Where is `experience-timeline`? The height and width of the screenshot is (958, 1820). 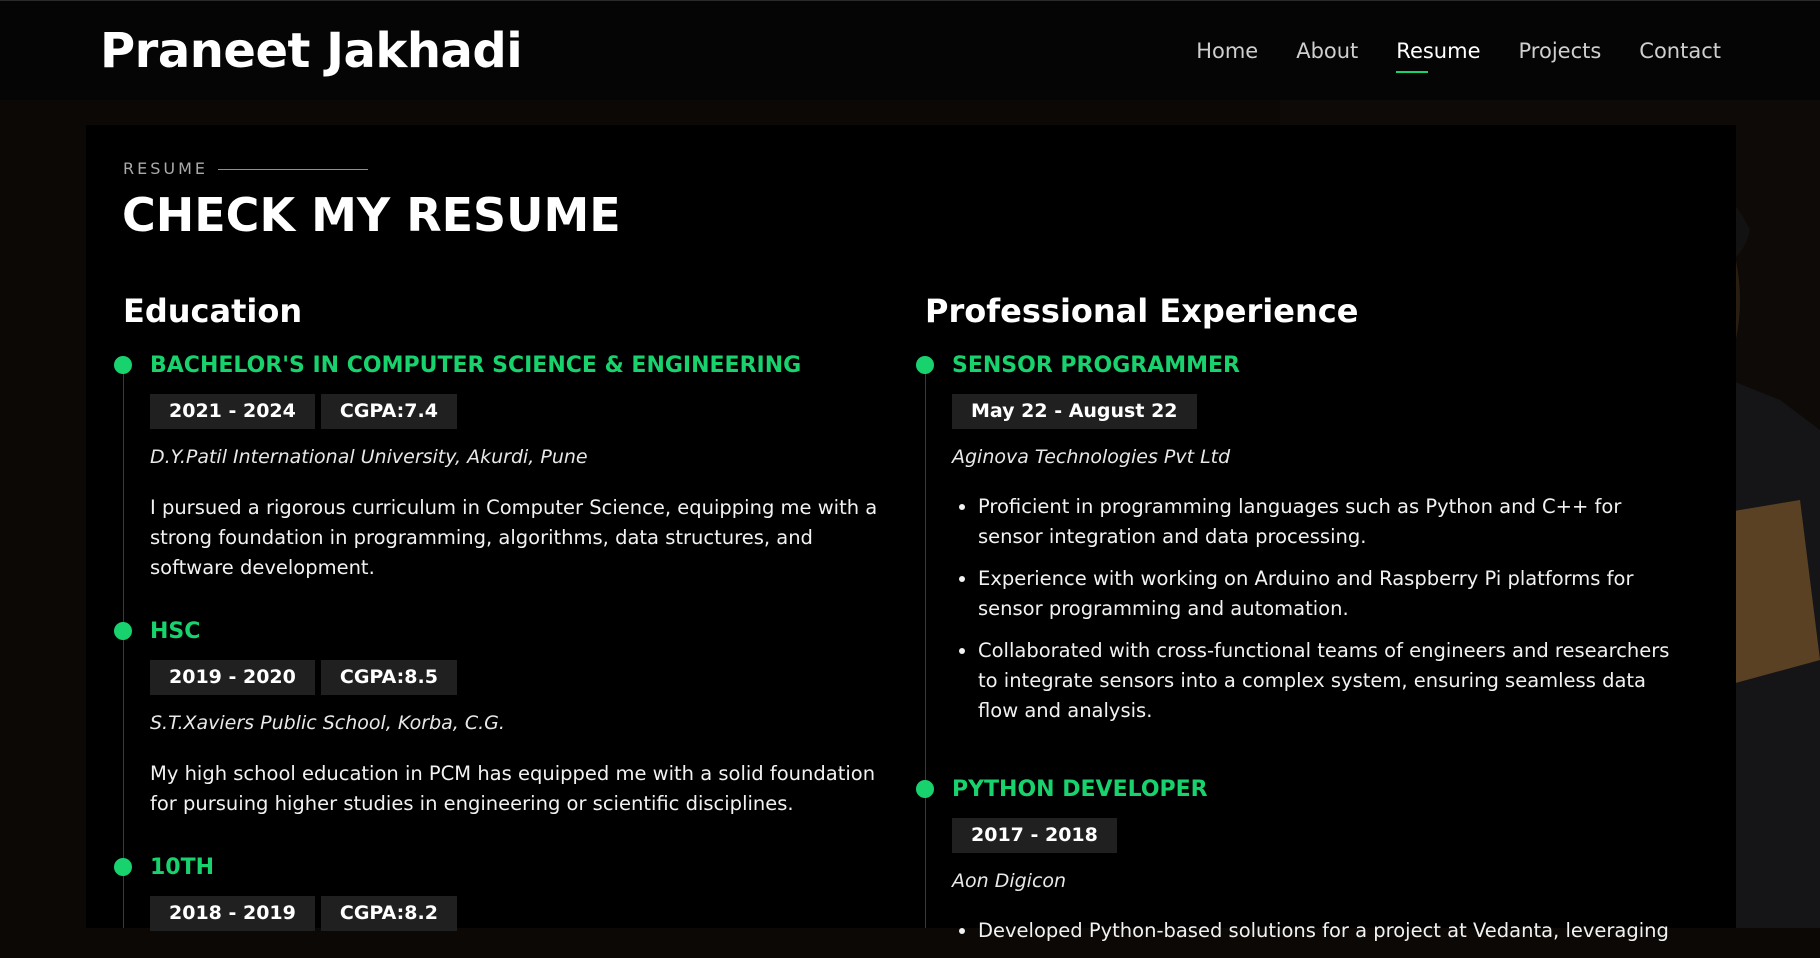
experience-timeline is located at coordinates (925, 646).